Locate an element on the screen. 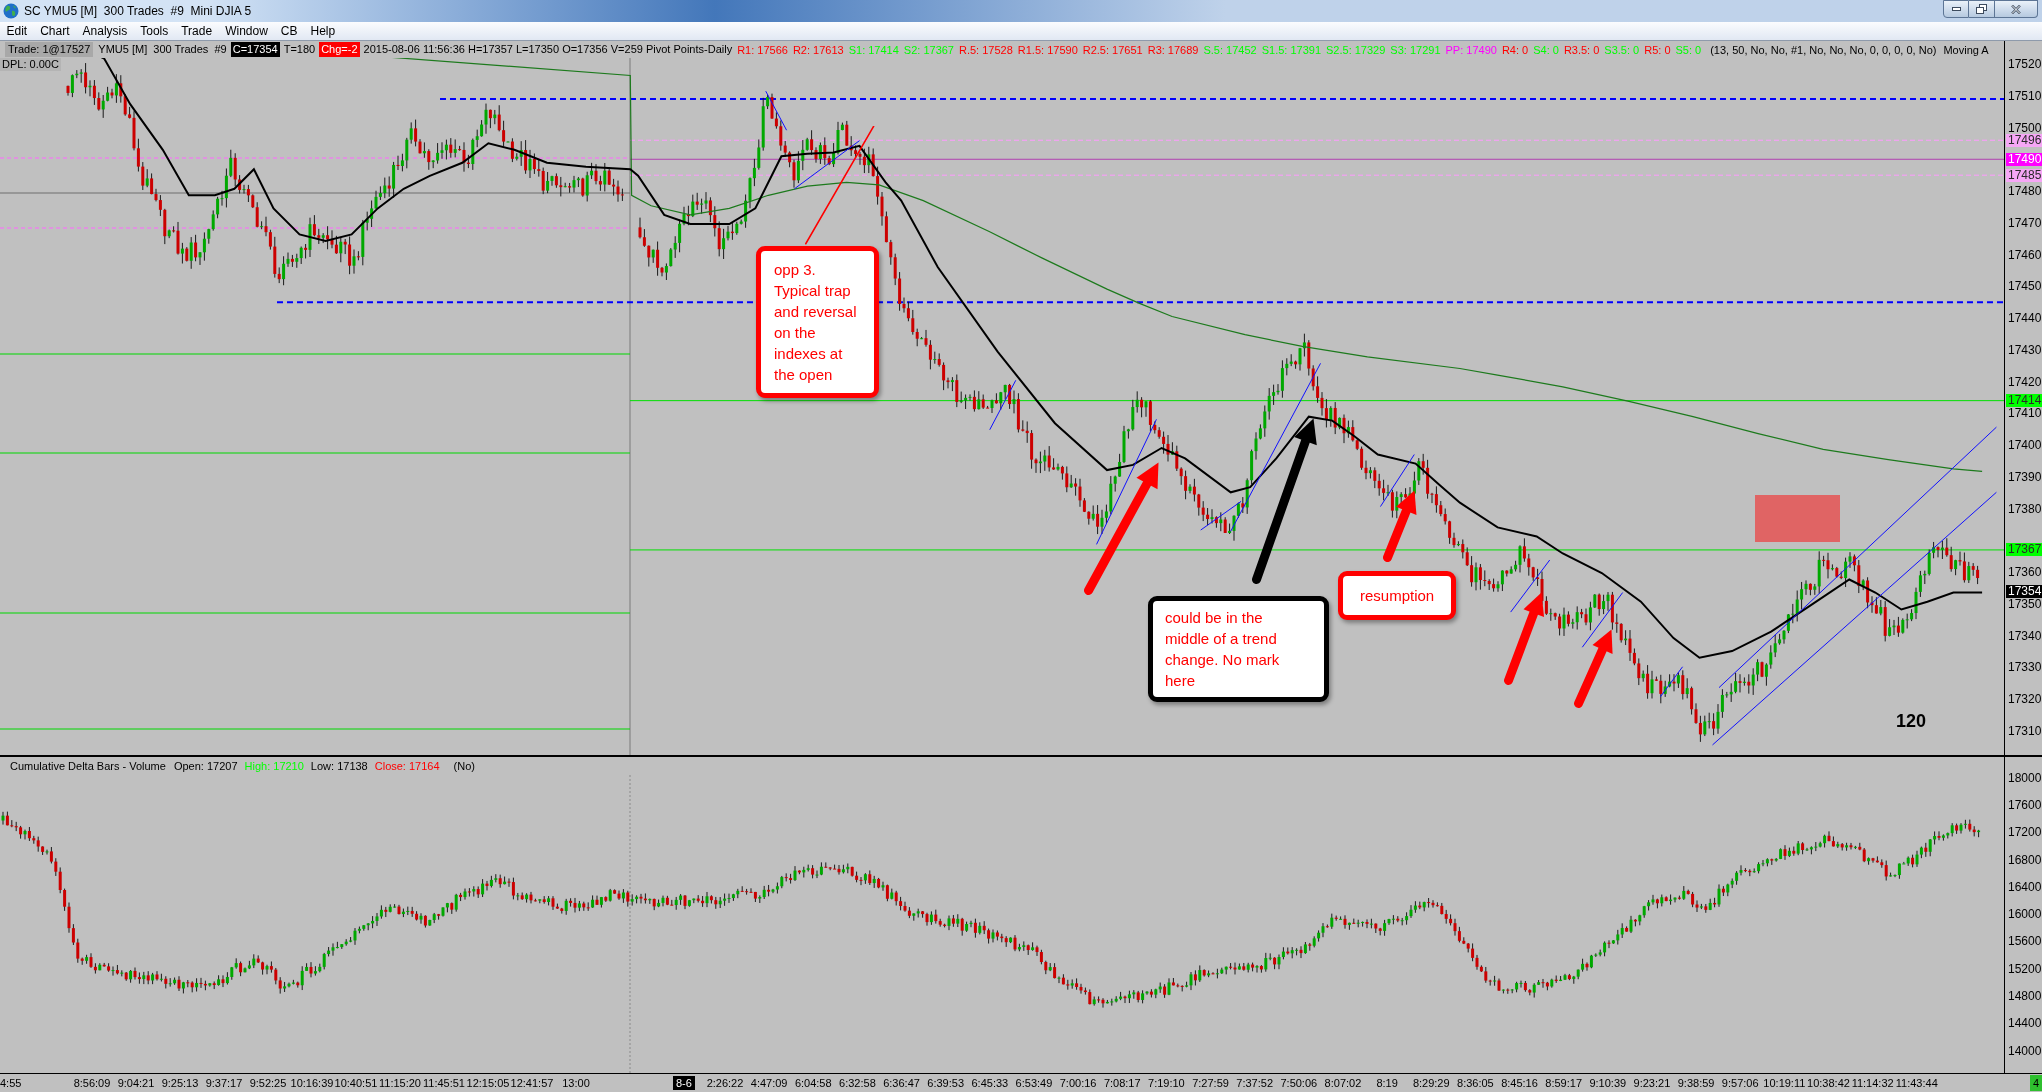 The image size is (2042, 1092). menu-item: Trade is located at coordinates (196, 31).